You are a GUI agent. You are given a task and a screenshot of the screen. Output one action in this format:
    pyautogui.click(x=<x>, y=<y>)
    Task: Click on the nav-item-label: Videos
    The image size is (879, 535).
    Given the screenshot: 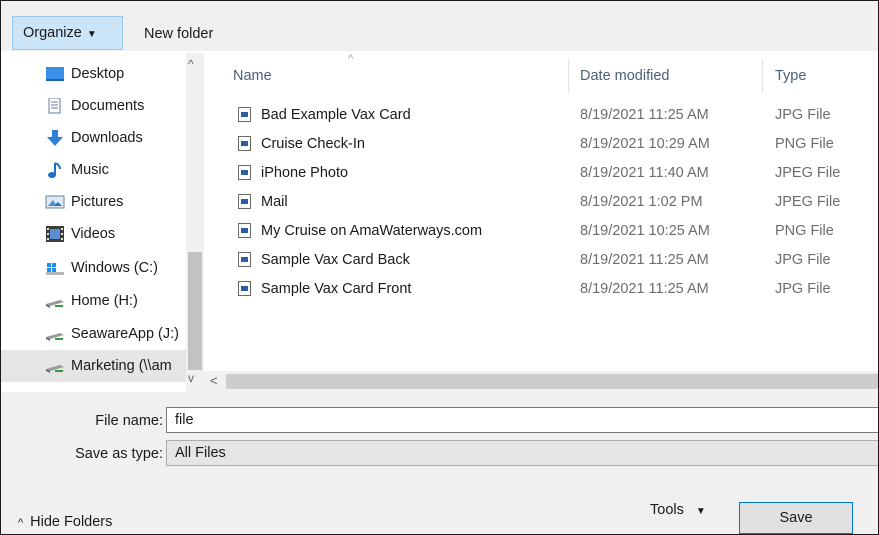 What is the action you would take?
    pyautogui.click(x=93, y=234)
    